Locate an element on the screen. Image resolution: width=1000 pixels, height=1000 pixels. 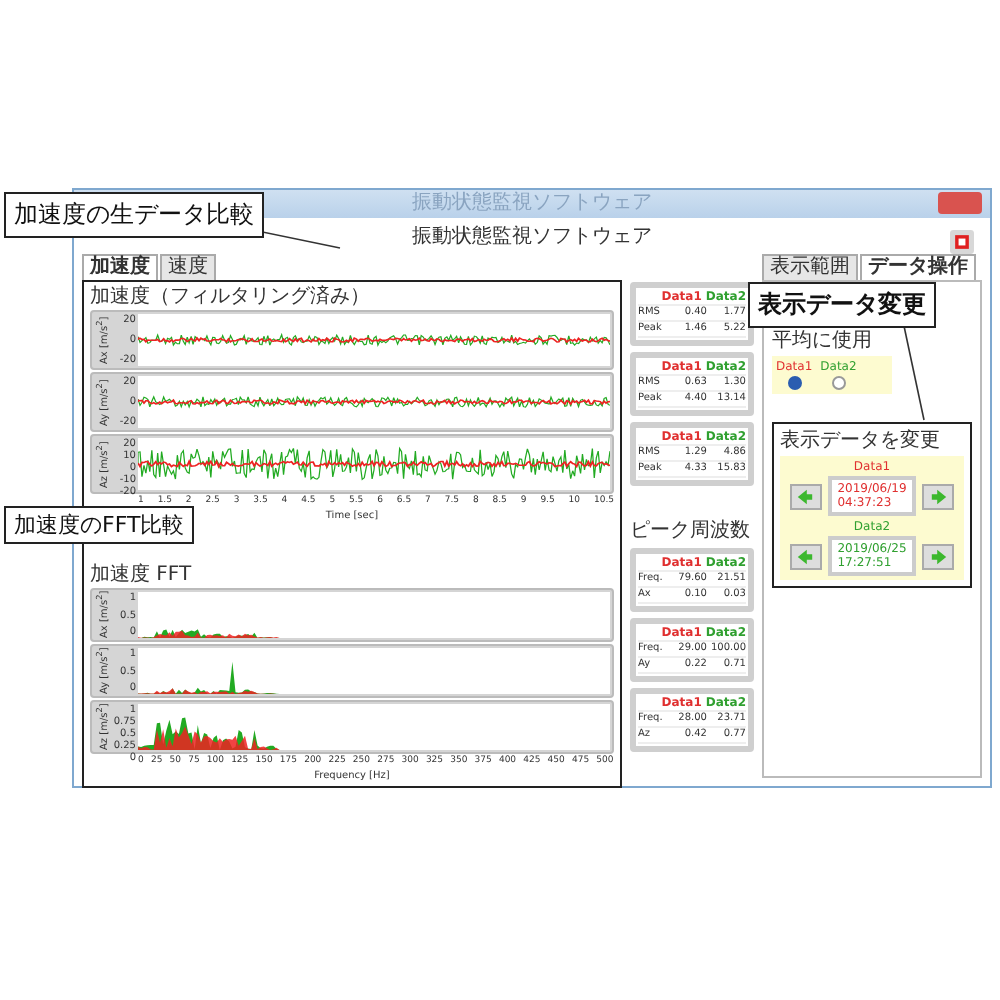
app-title: 振動状態監視ソフトウェア is located at coordinates (532, 236).